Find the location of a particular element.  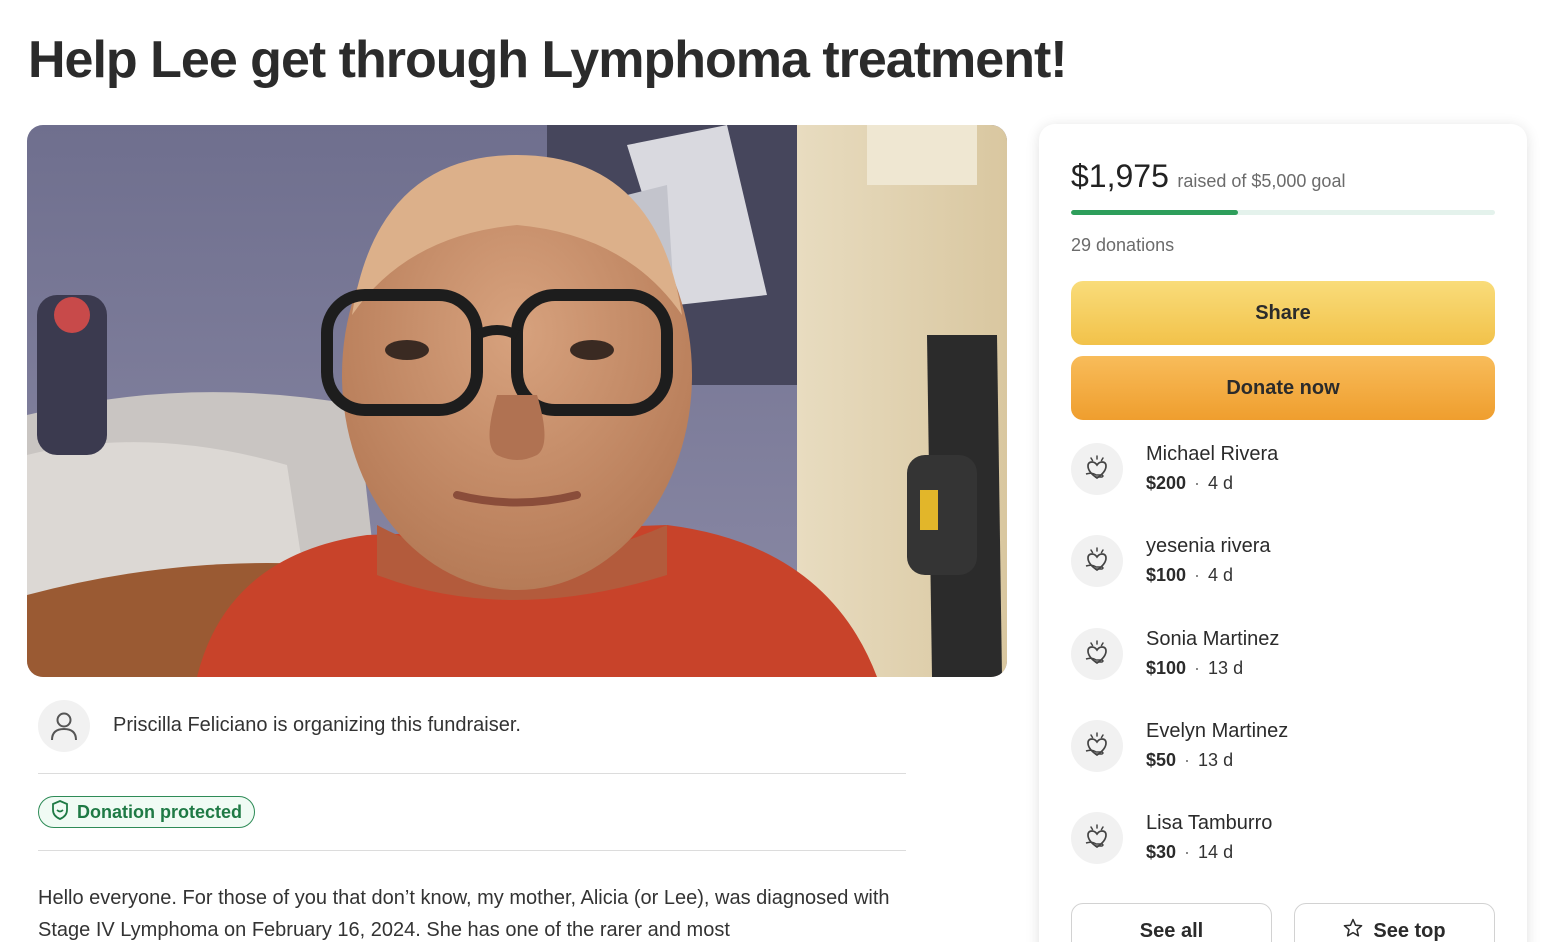

donor-meta: $200 · 4 d is located at coordinates (1189, 483).